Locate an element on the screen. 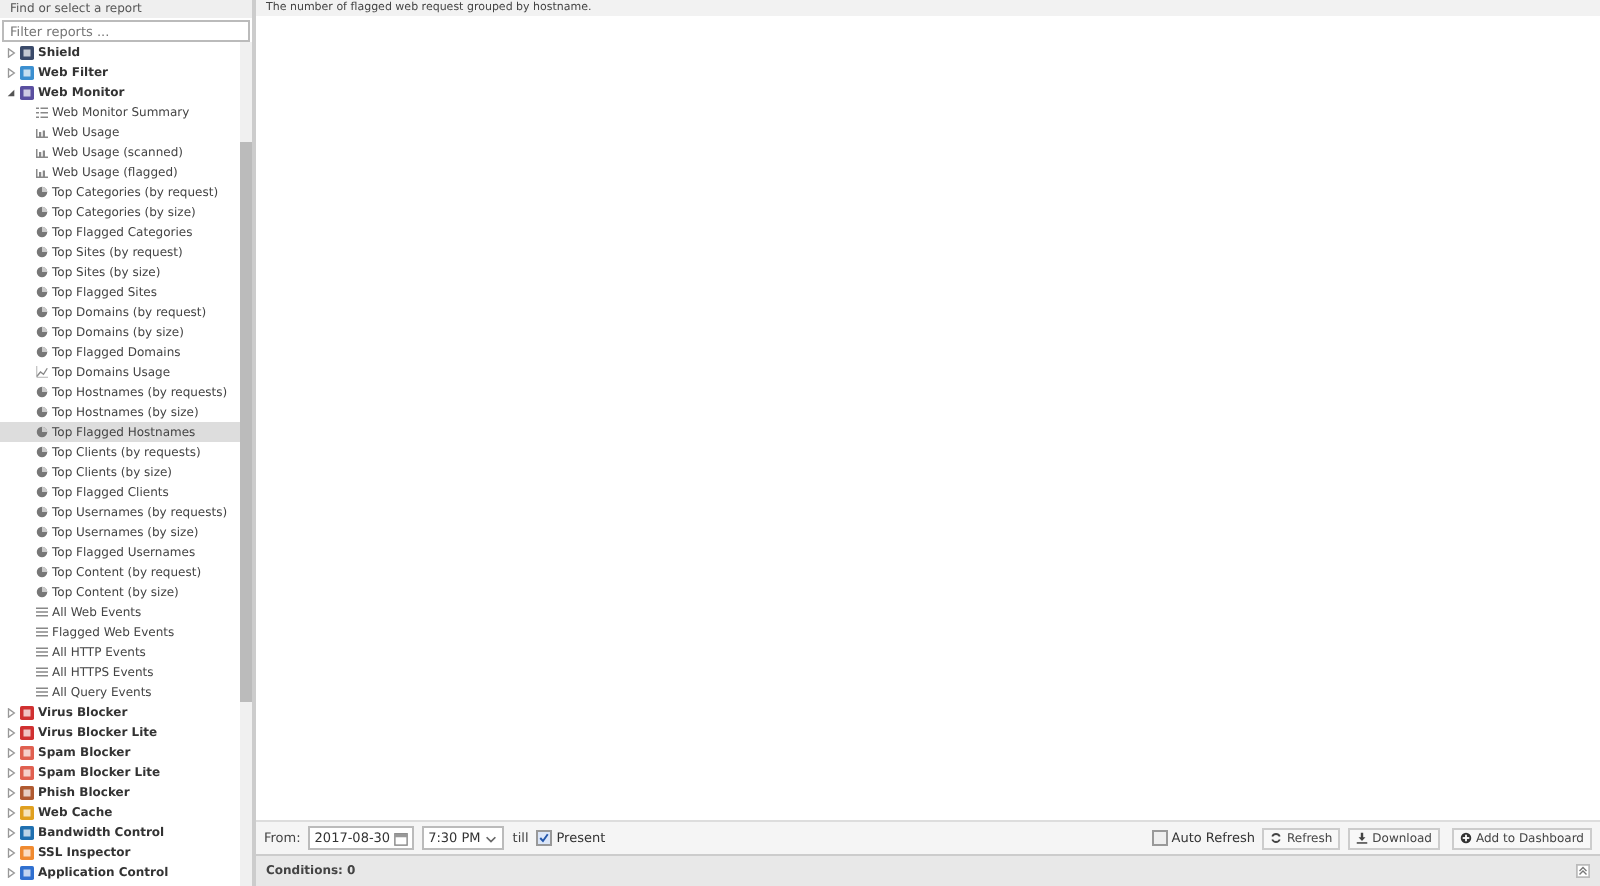 The width and height of the screenshot is (1600, 886). dropdown-icon is located at coordinates (491, 838).